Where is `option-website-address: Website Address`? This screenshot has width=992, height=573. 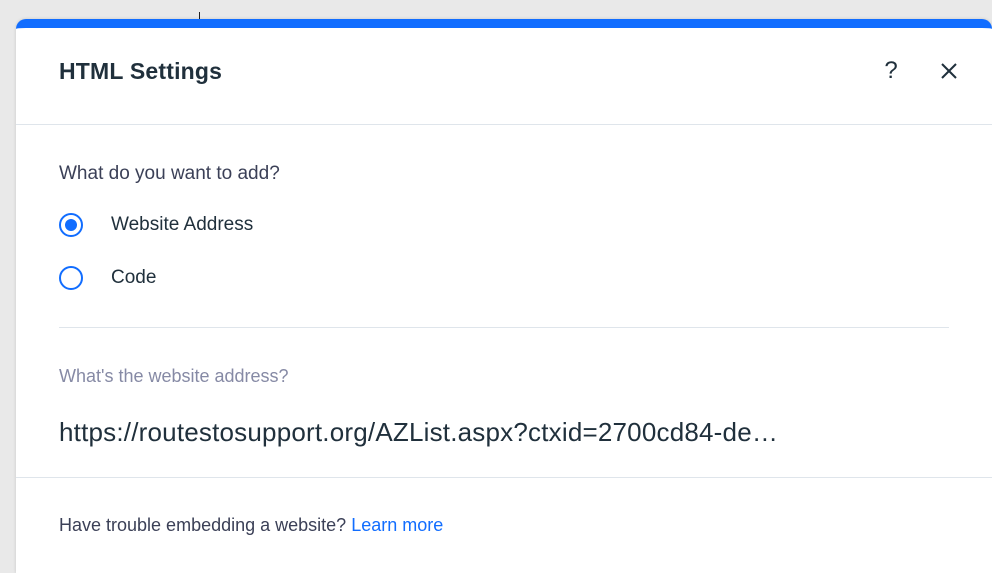 option-website-address: Website Address is located at coordinates (504, 225).